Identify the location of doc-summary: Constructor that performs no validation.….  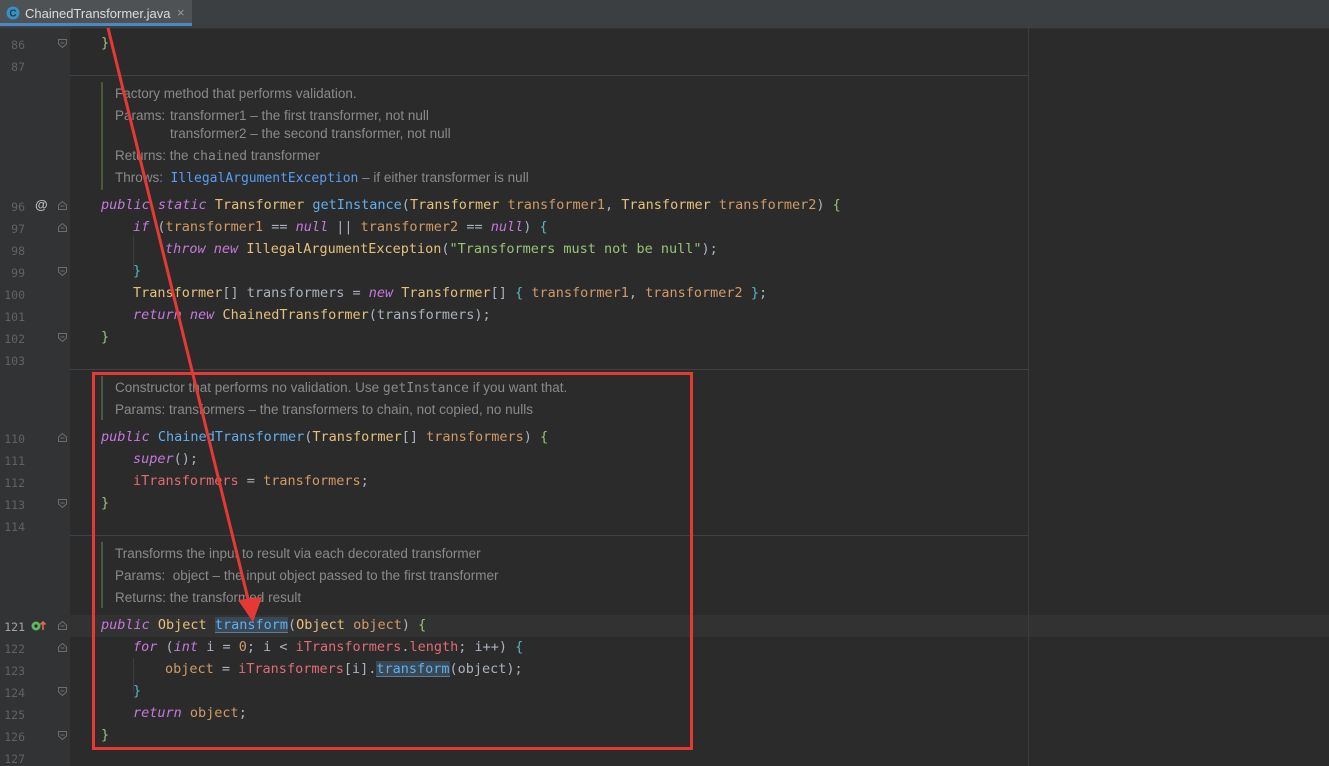
(341, 388).